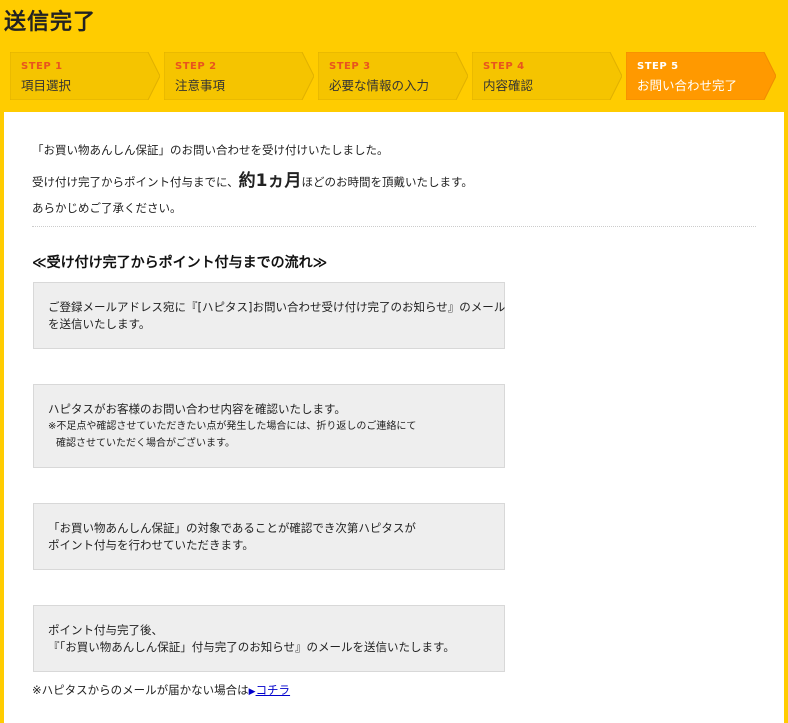 The width and height of the screenshot is (788, 723). I want to click on flow-heading: ≪受け付け完了からポイント付与までの流れ≫, so click(180, 263).